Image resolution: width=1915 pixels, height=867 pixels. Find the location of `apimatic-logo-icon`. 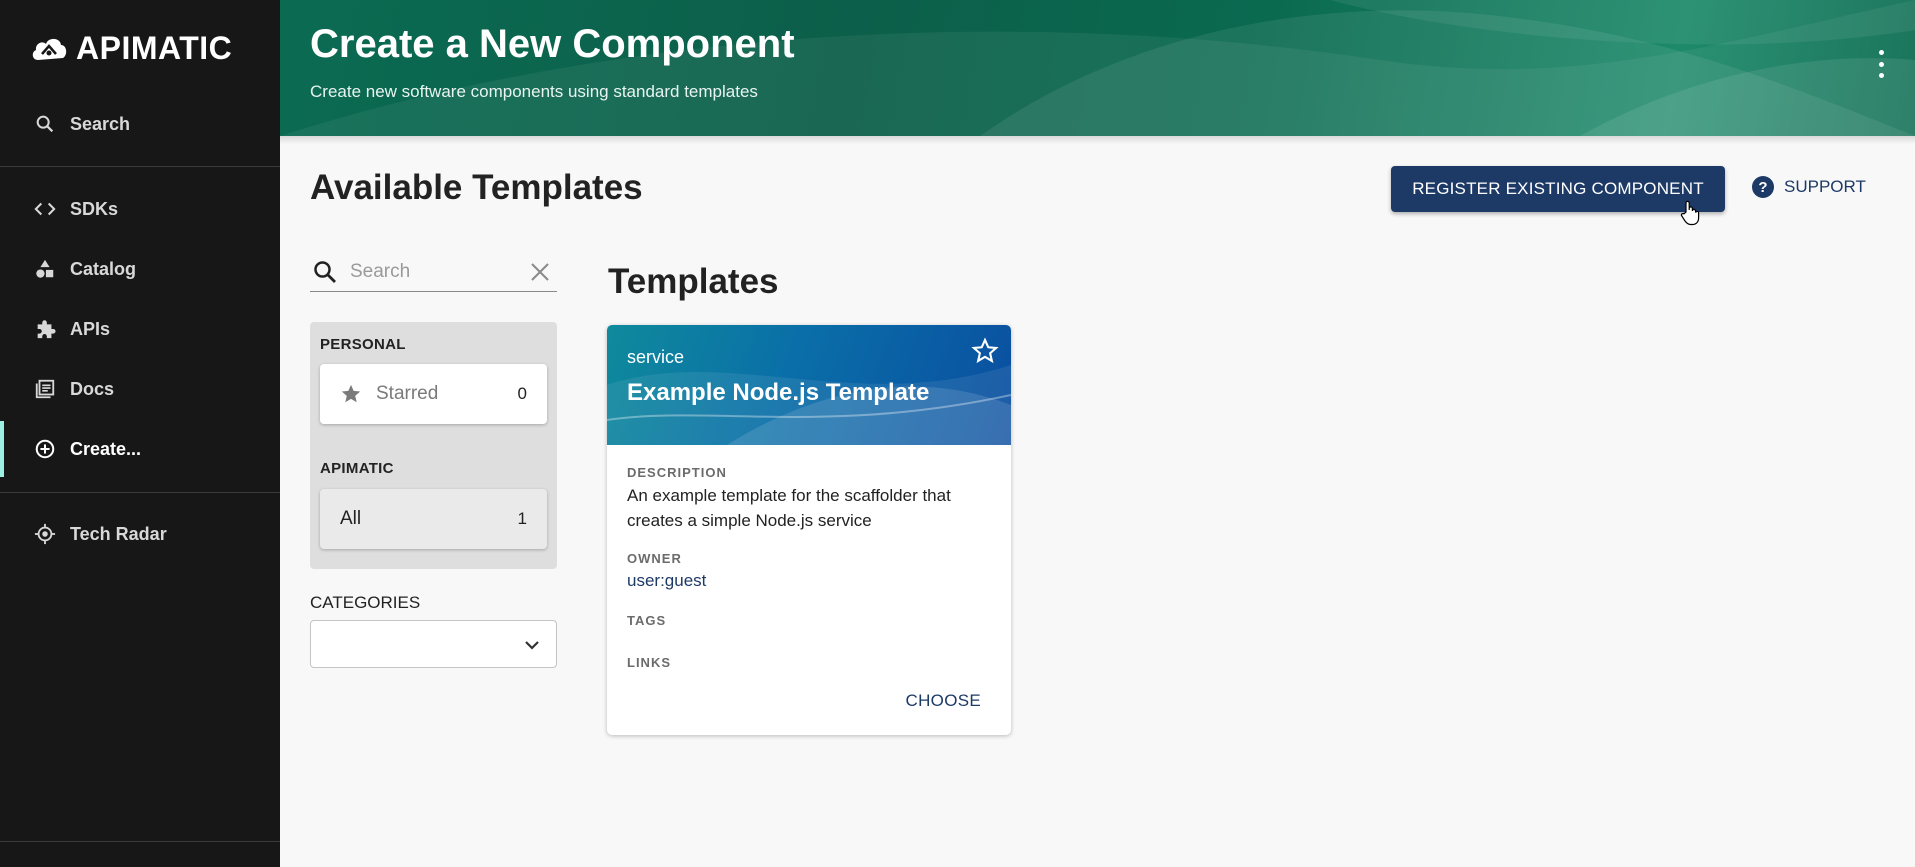

apimatic-logo-icon is located at coordinates (49, 49).